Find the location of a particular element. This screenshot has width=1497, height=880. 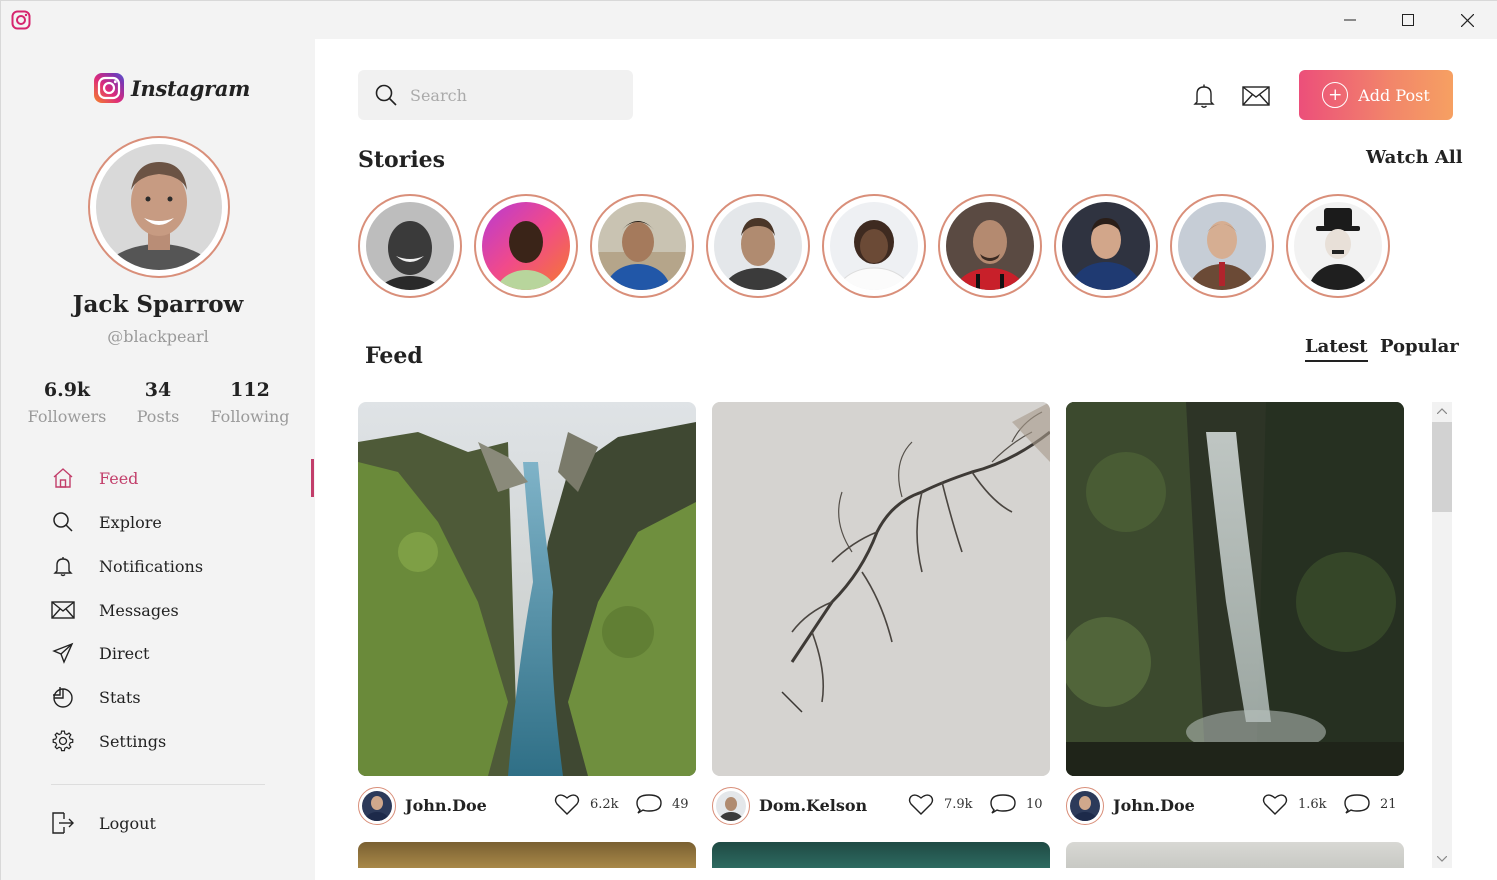

chevron-up-icon is located at coordinates (1442, 411).